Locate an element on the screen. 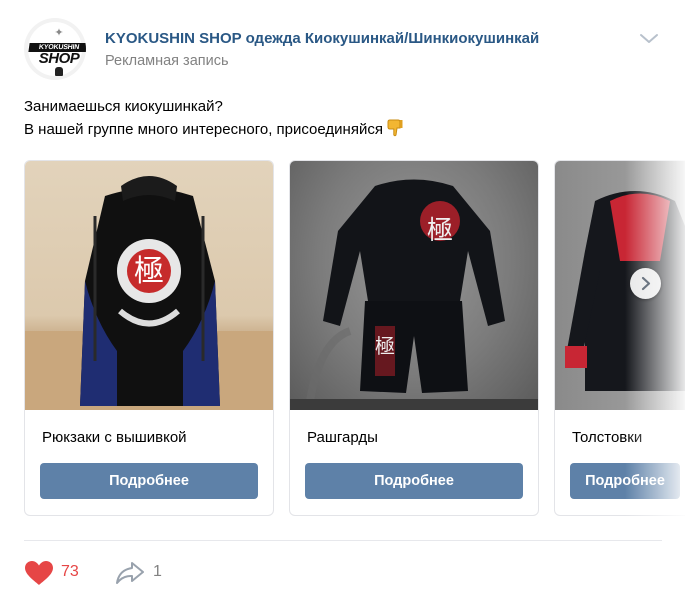  ad-label: Рекламная запись is located at coordinates (167, 61).